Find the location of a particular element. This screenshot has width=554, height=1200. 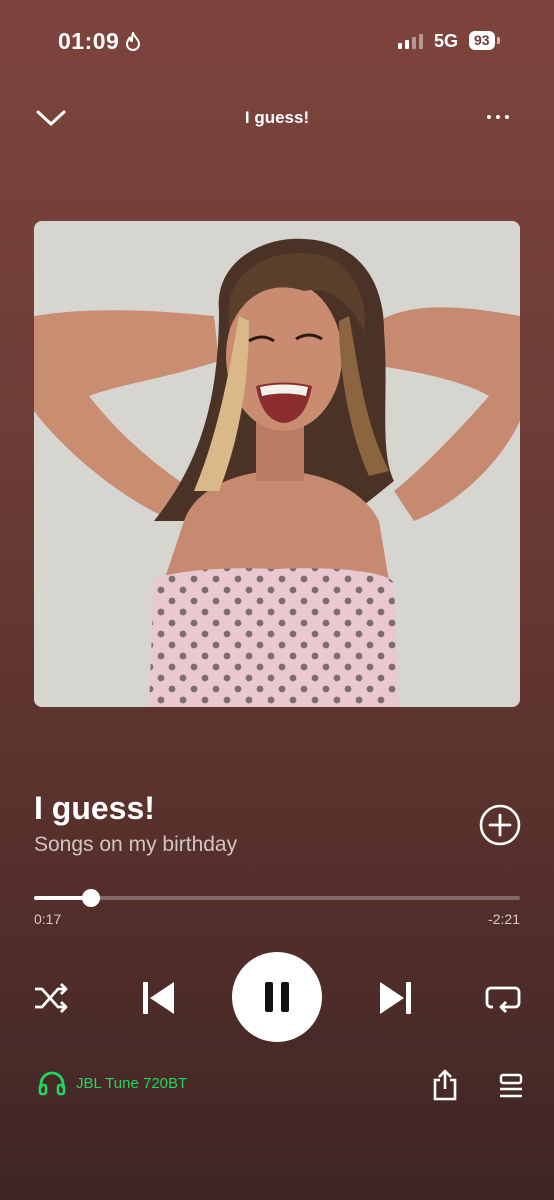

track-subtitle: Songs on my birthday is located at coordinates (135, 845).